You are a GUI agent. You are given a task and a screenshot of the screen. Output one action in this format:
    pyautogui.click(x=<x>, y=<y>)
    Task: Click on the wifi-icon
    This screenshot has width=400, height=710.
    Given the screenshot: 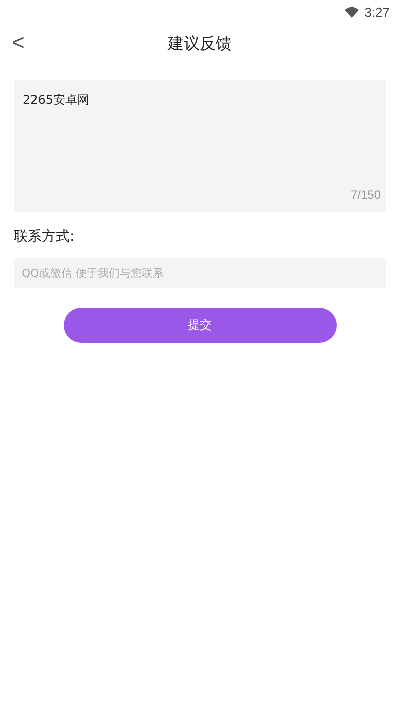 What is the action you would take?
    pyautogui.click(x=351, y=12)
    